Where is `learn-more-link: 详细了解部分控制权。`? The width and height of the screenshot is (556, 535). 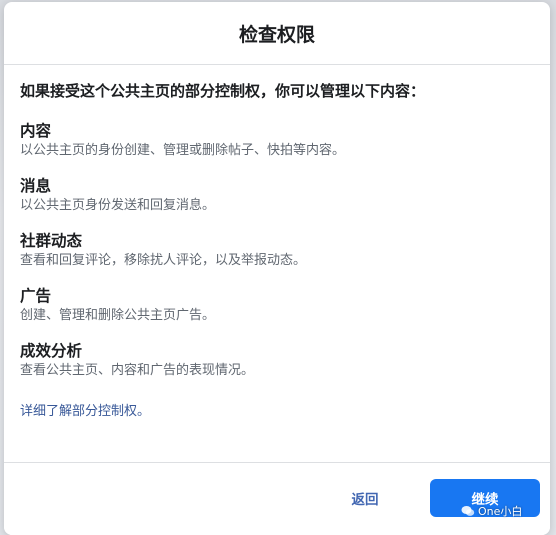 learn-more-link: 详细了解部分控制权。 is located at coordinates (85, 409).